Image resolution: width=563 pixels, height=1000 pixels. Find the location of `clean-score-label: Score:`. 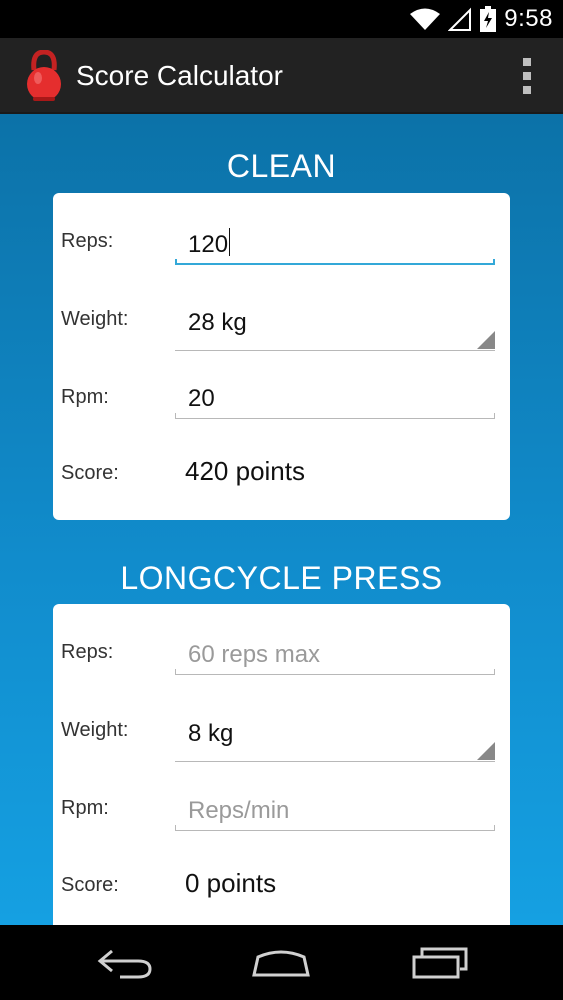

clean-score-label: Score: is located at coordinates (90, 473).